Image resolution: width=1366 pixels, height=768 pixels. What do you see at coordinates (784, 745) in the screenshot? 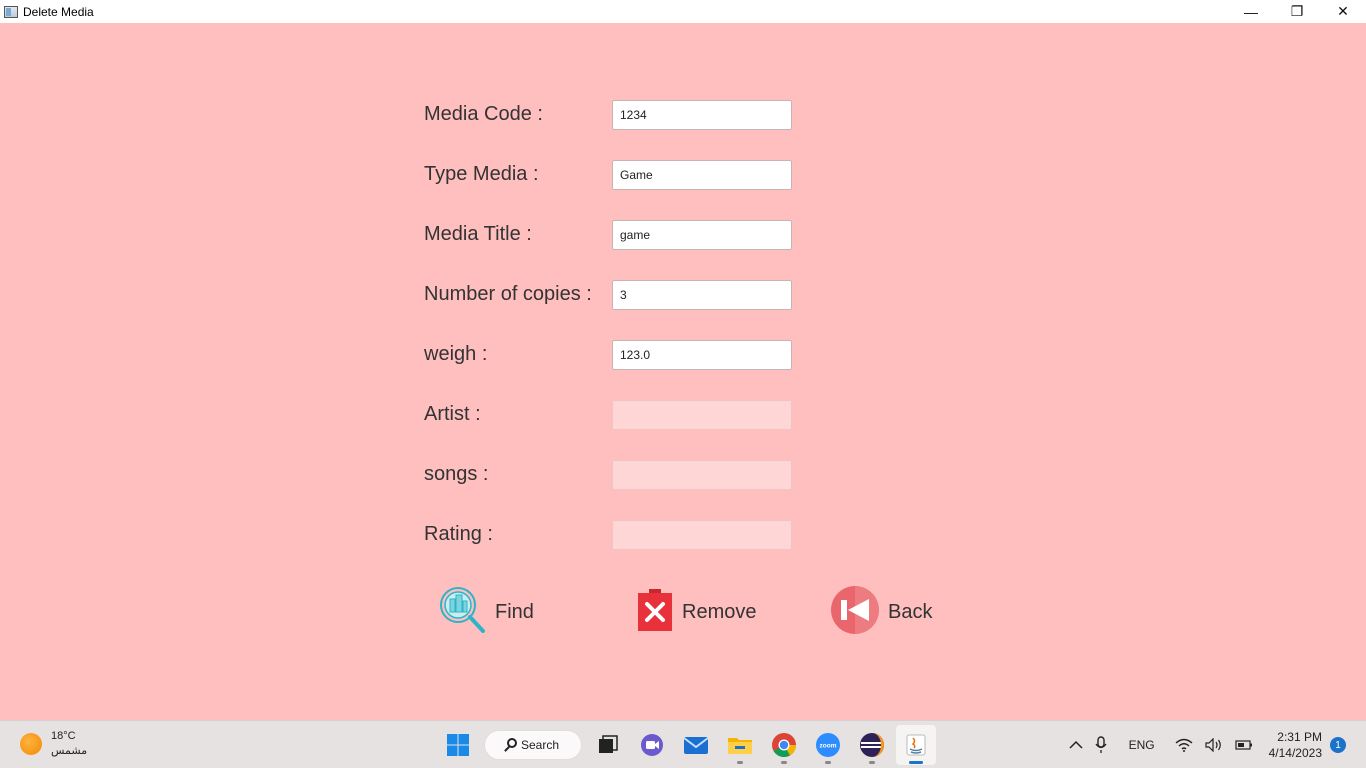
I see `chrome-icon` at bounding box center [784, 745].